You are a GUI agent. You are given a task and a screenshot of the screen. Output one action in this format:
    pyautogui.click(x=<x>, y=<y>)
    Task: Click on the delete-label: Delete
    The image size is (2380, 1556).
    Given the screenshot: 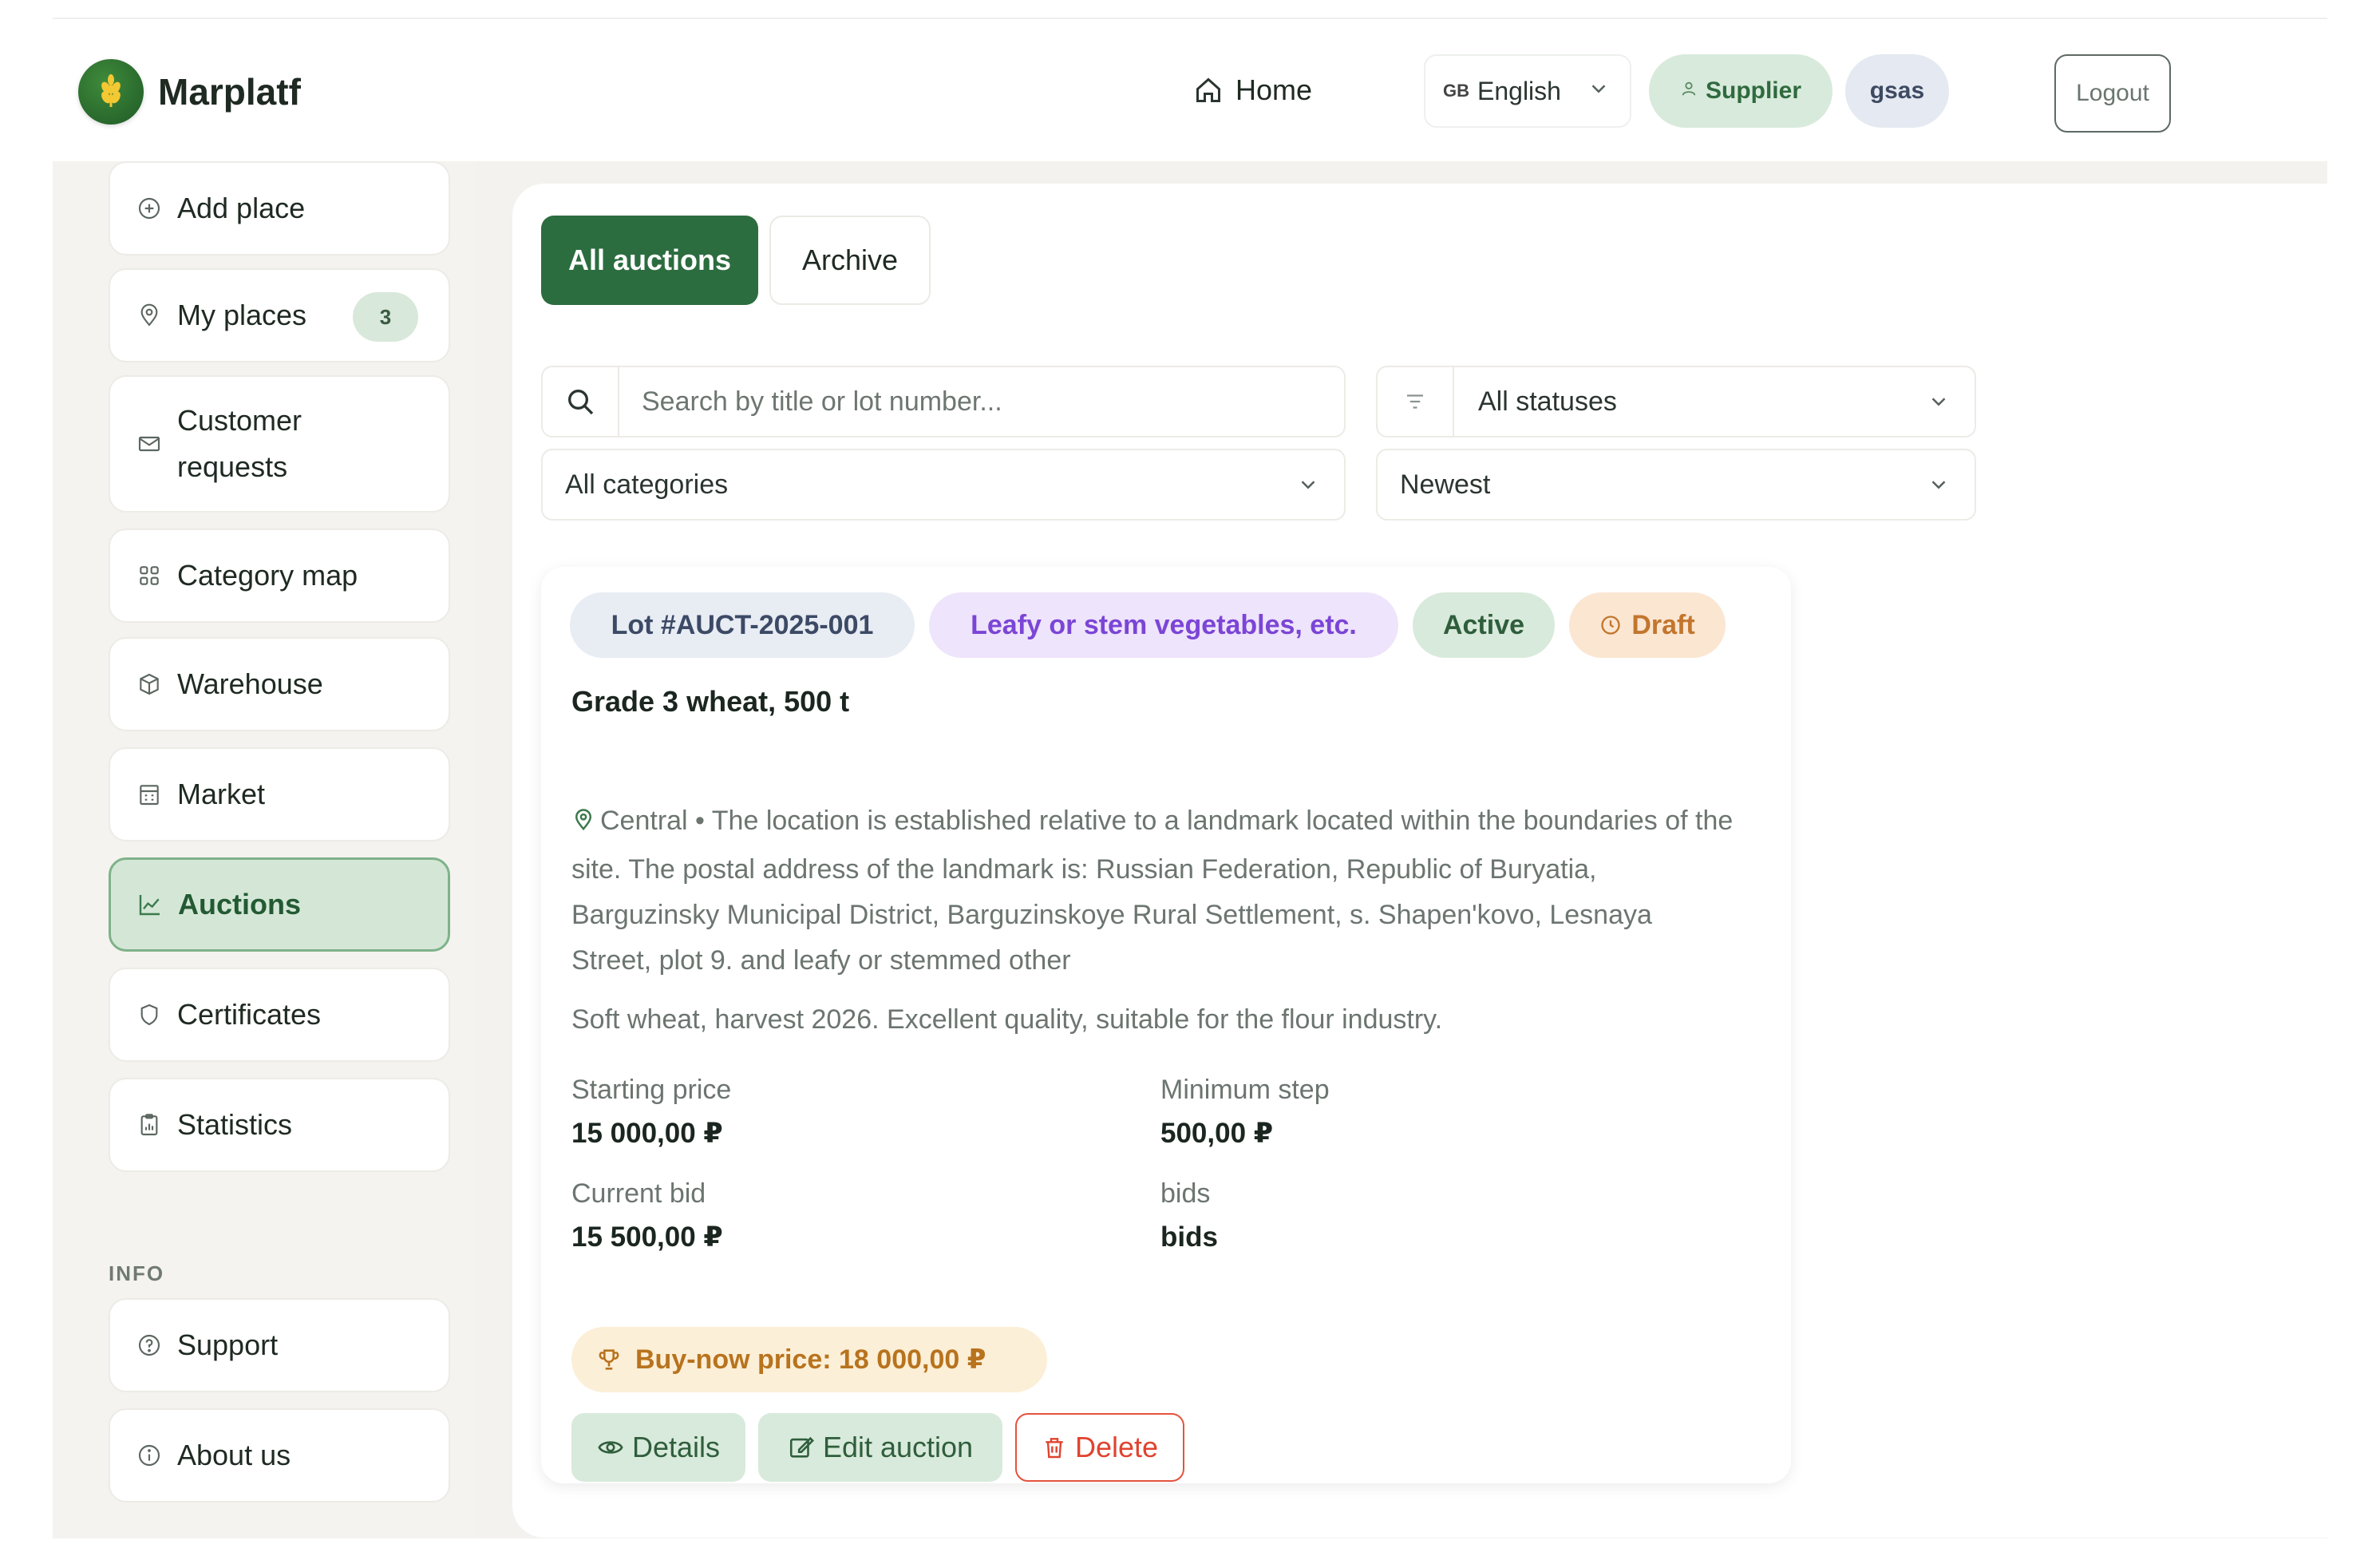 What is the action you would take?
    pyautogui.click(x=1116, y=1447)
    